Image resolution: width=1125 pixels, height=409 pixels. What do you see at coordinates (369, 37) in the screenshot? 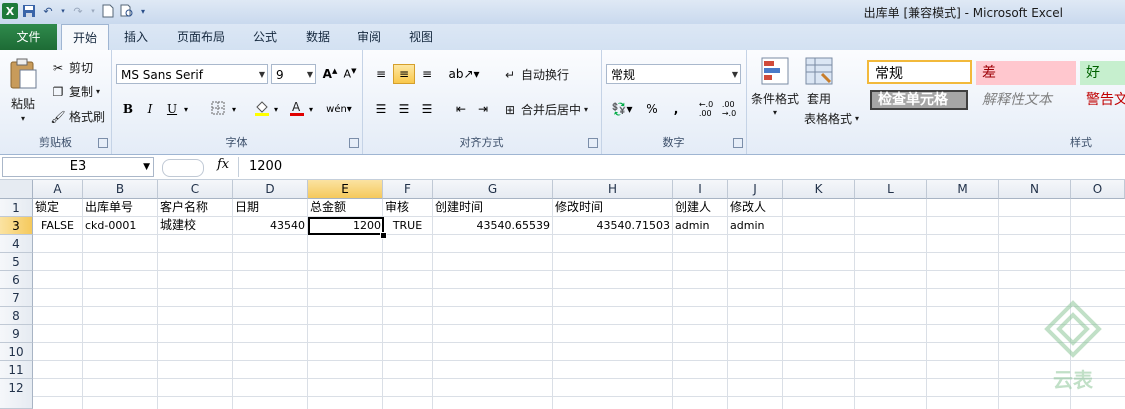
I see `tab-review: 审阅` at bounding box center [369, 37].